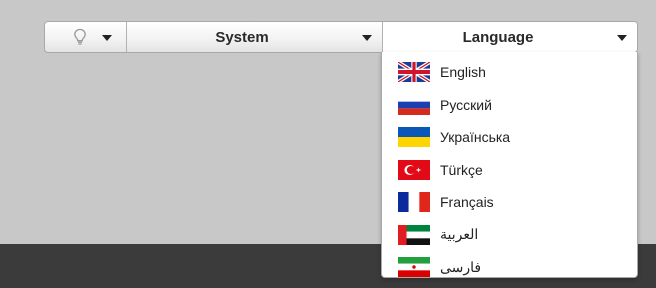 The image size is (656, 288). I want to click on language-option-label: فارسی, so click(461, 266).